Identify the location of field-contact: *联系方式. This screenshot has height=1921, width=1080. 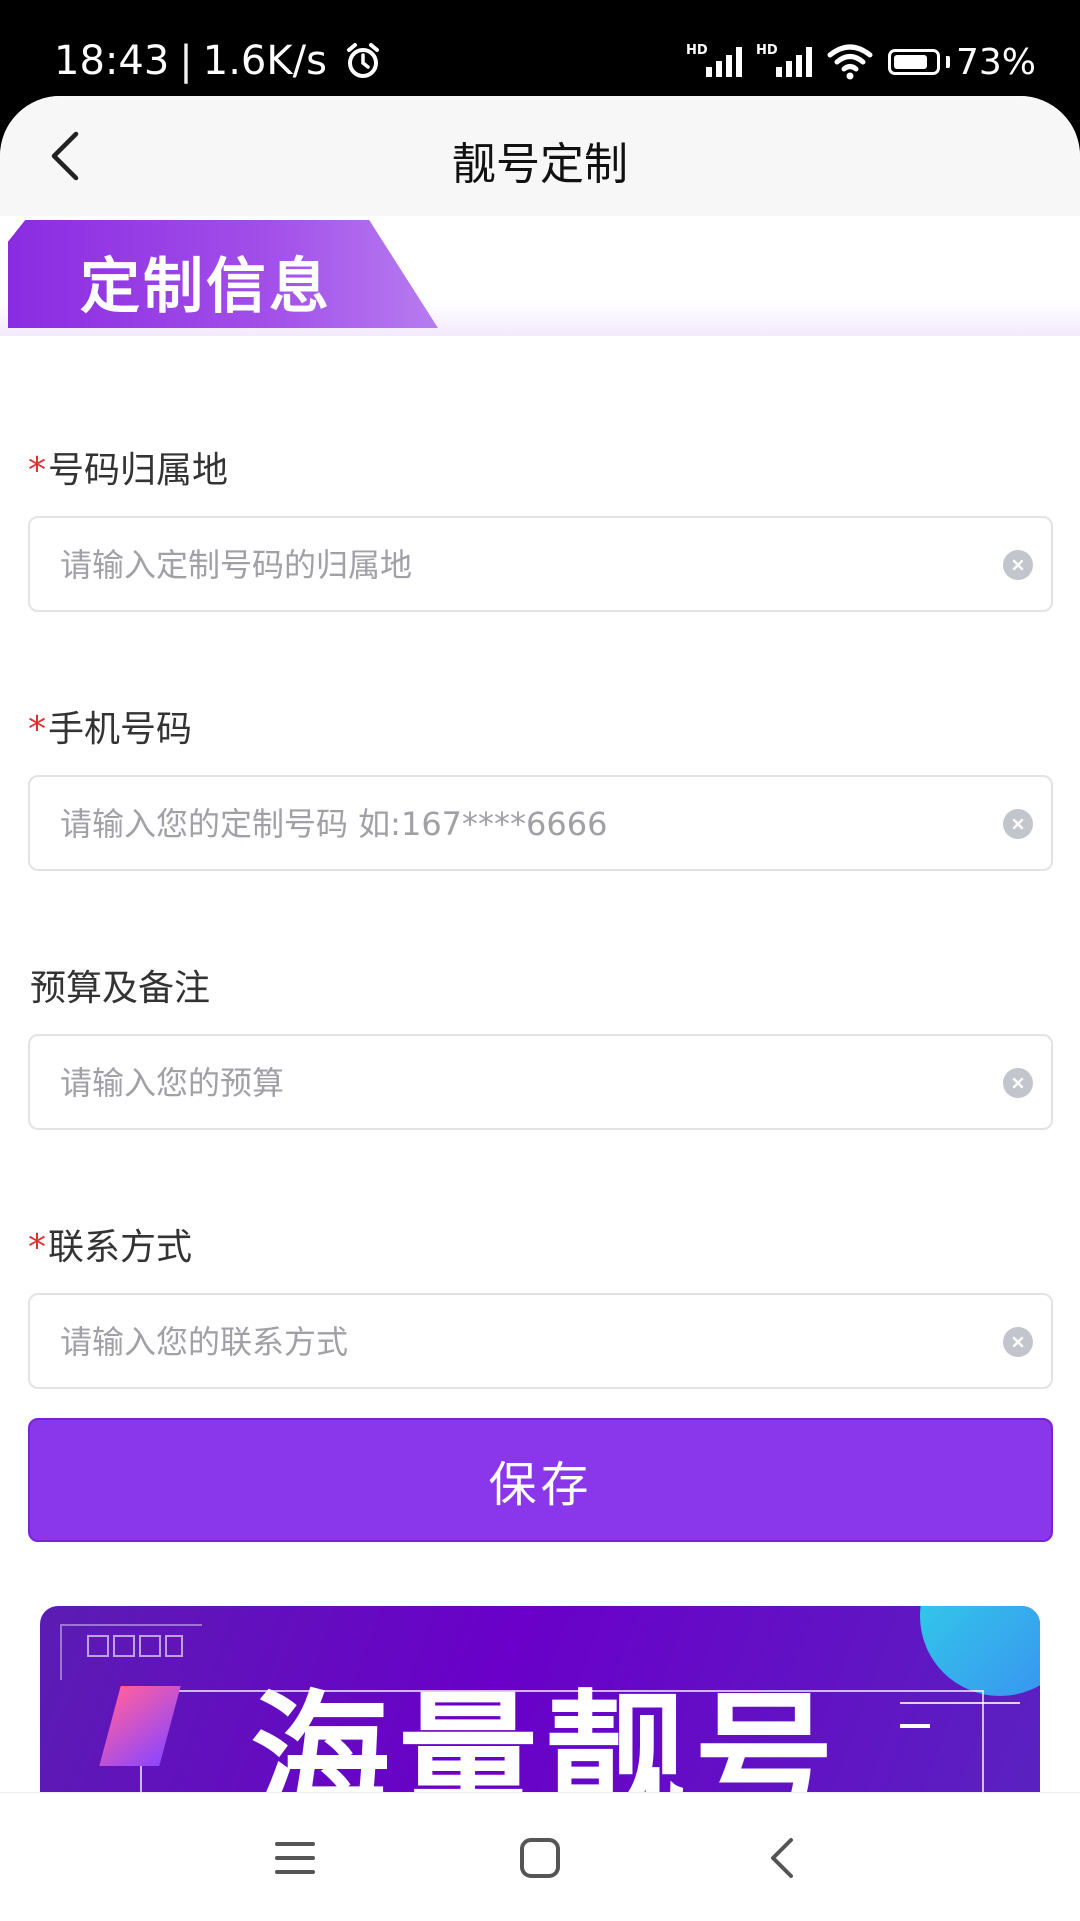
(540, 1306).